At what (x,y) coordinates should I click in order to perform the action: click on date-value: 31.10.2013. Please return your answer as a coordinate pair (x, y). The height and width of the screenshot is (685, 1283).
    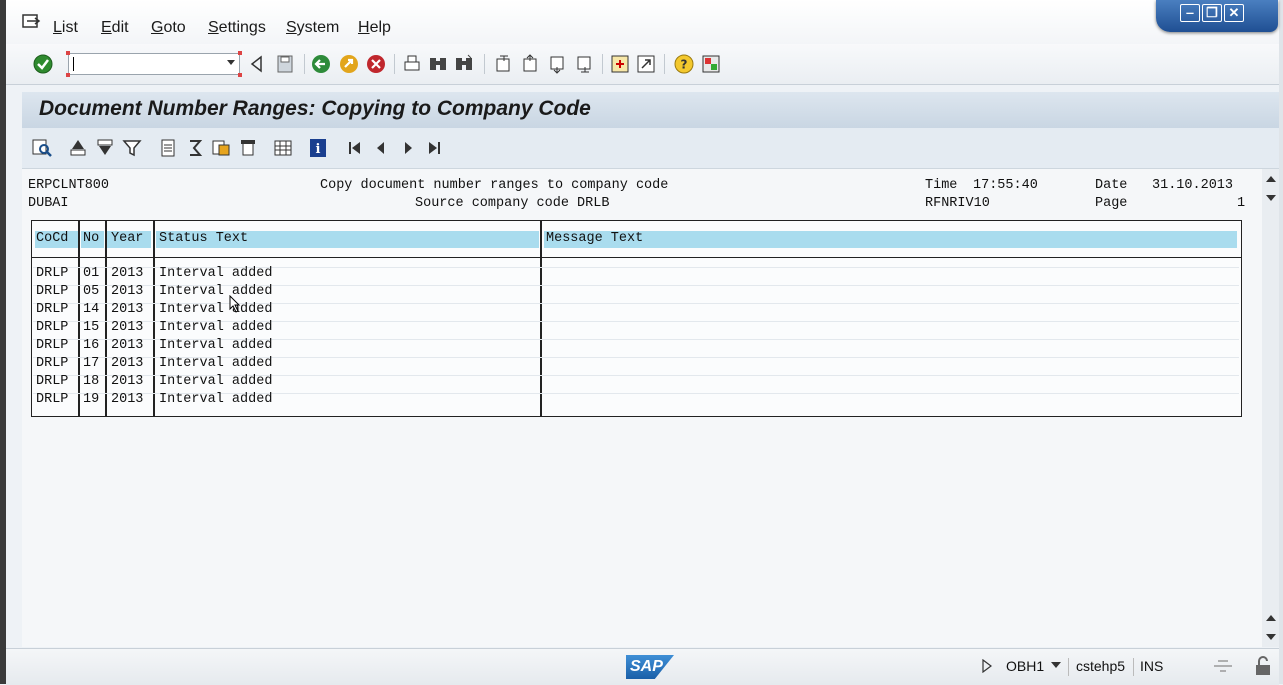
    Looking at the image, I should click on (1193, 185).